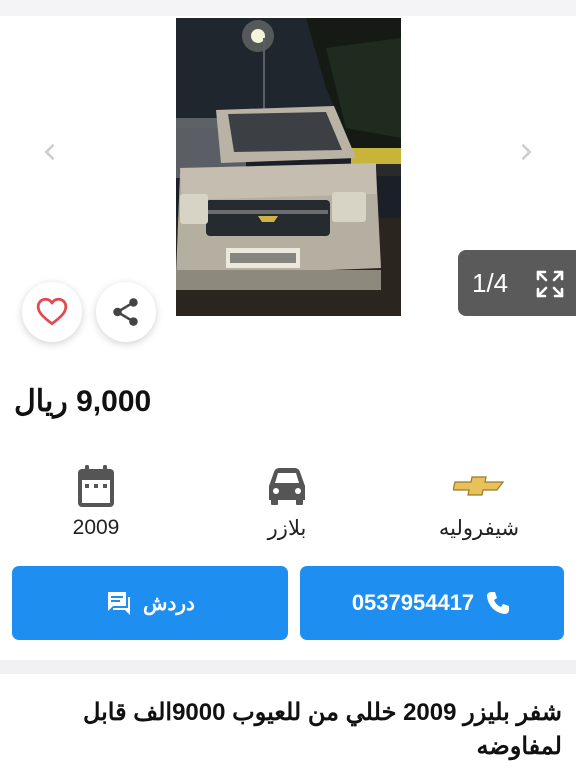  What do you see at coordinates (287, 528) in the screenshot?
I see `spec-model-label: بلازر` at bounding box center [287, 528].